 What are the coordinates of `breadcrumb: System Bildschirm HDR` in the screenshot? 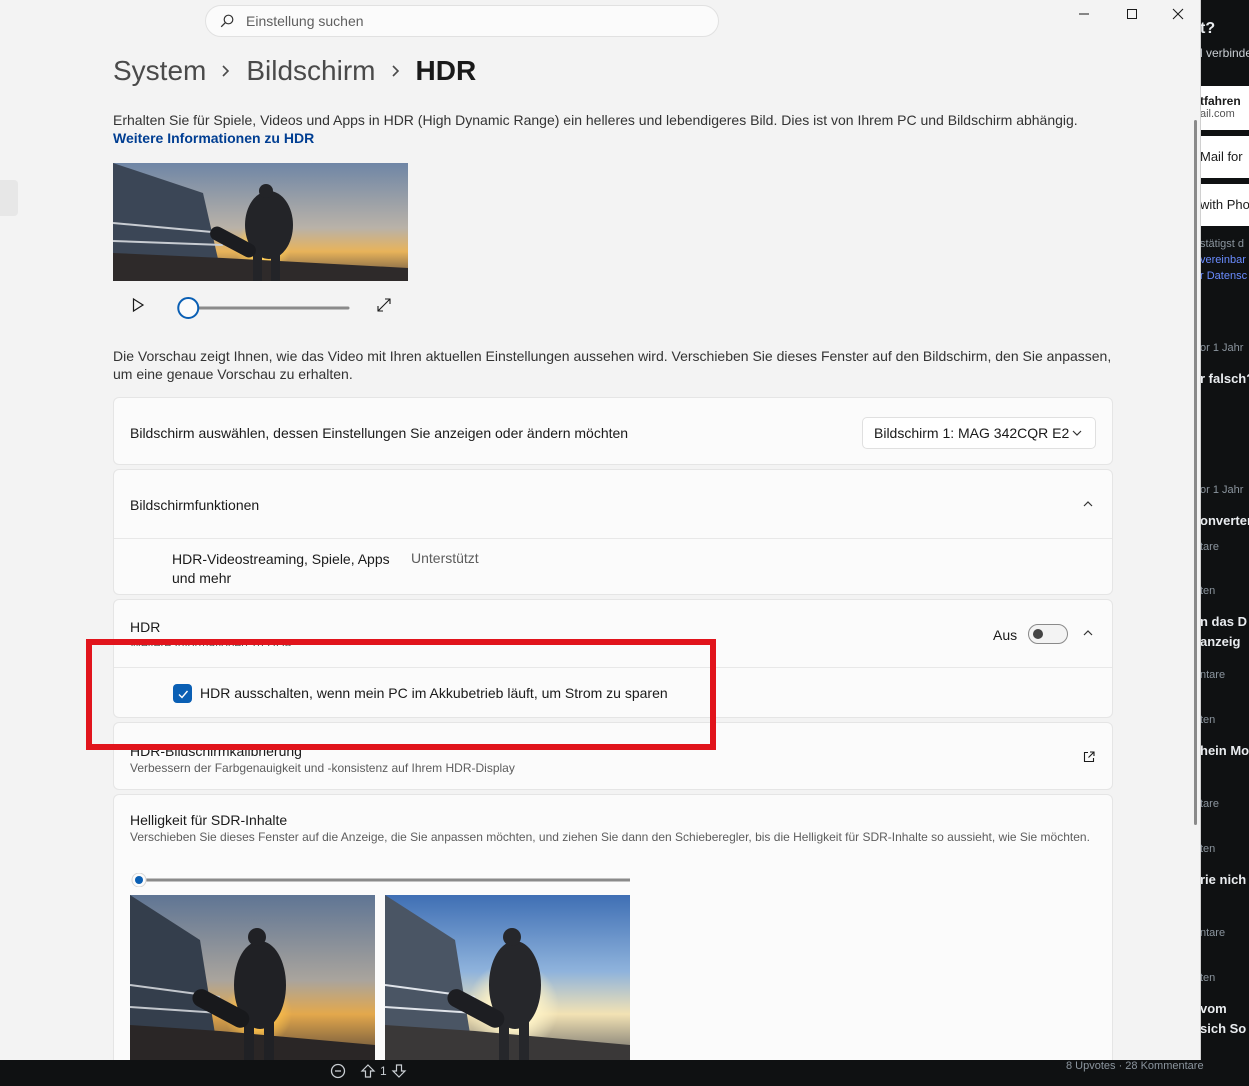 It's located at (294, 71).